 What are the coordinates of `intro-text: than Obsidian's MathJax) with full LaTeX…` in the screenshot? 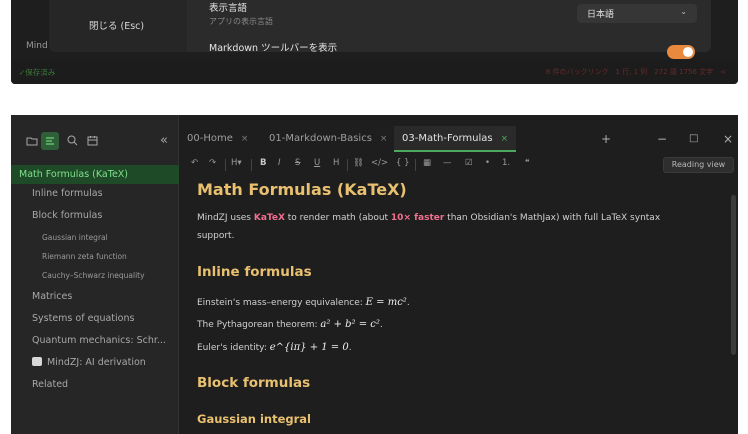 It's located at (552, 218).